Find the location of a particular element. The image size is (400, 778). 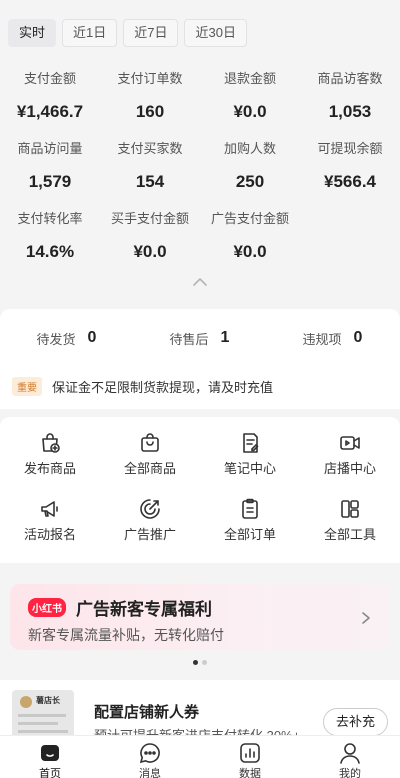

stat-product-views: 商品访问量 1,579 is located at coordinates (50, 175).